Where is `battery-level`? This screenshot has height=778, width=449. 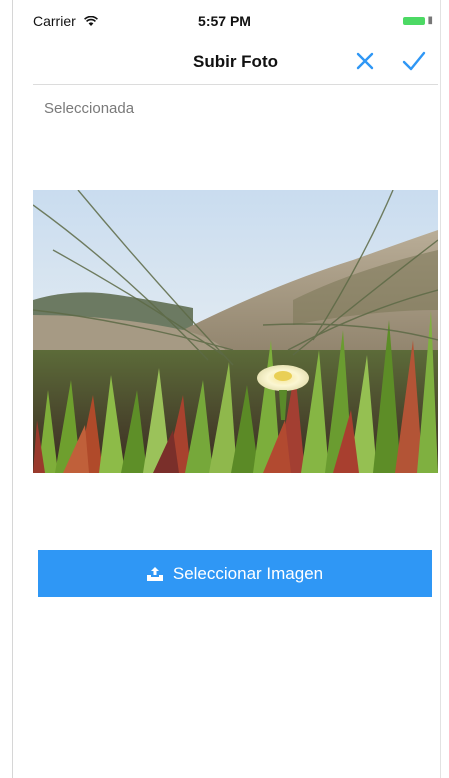 battery-level is located at coordinates (414, 21).